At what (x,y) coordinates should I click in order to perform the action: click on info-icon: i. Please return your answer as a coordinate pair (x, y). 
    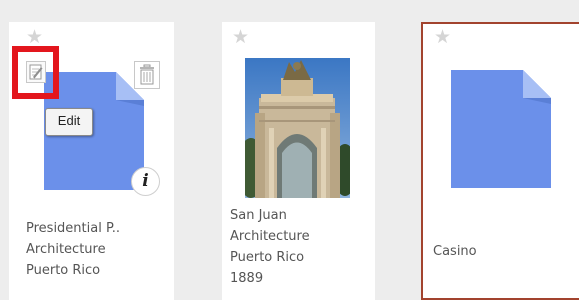
    Looking at the image, I should click on (145, 181).